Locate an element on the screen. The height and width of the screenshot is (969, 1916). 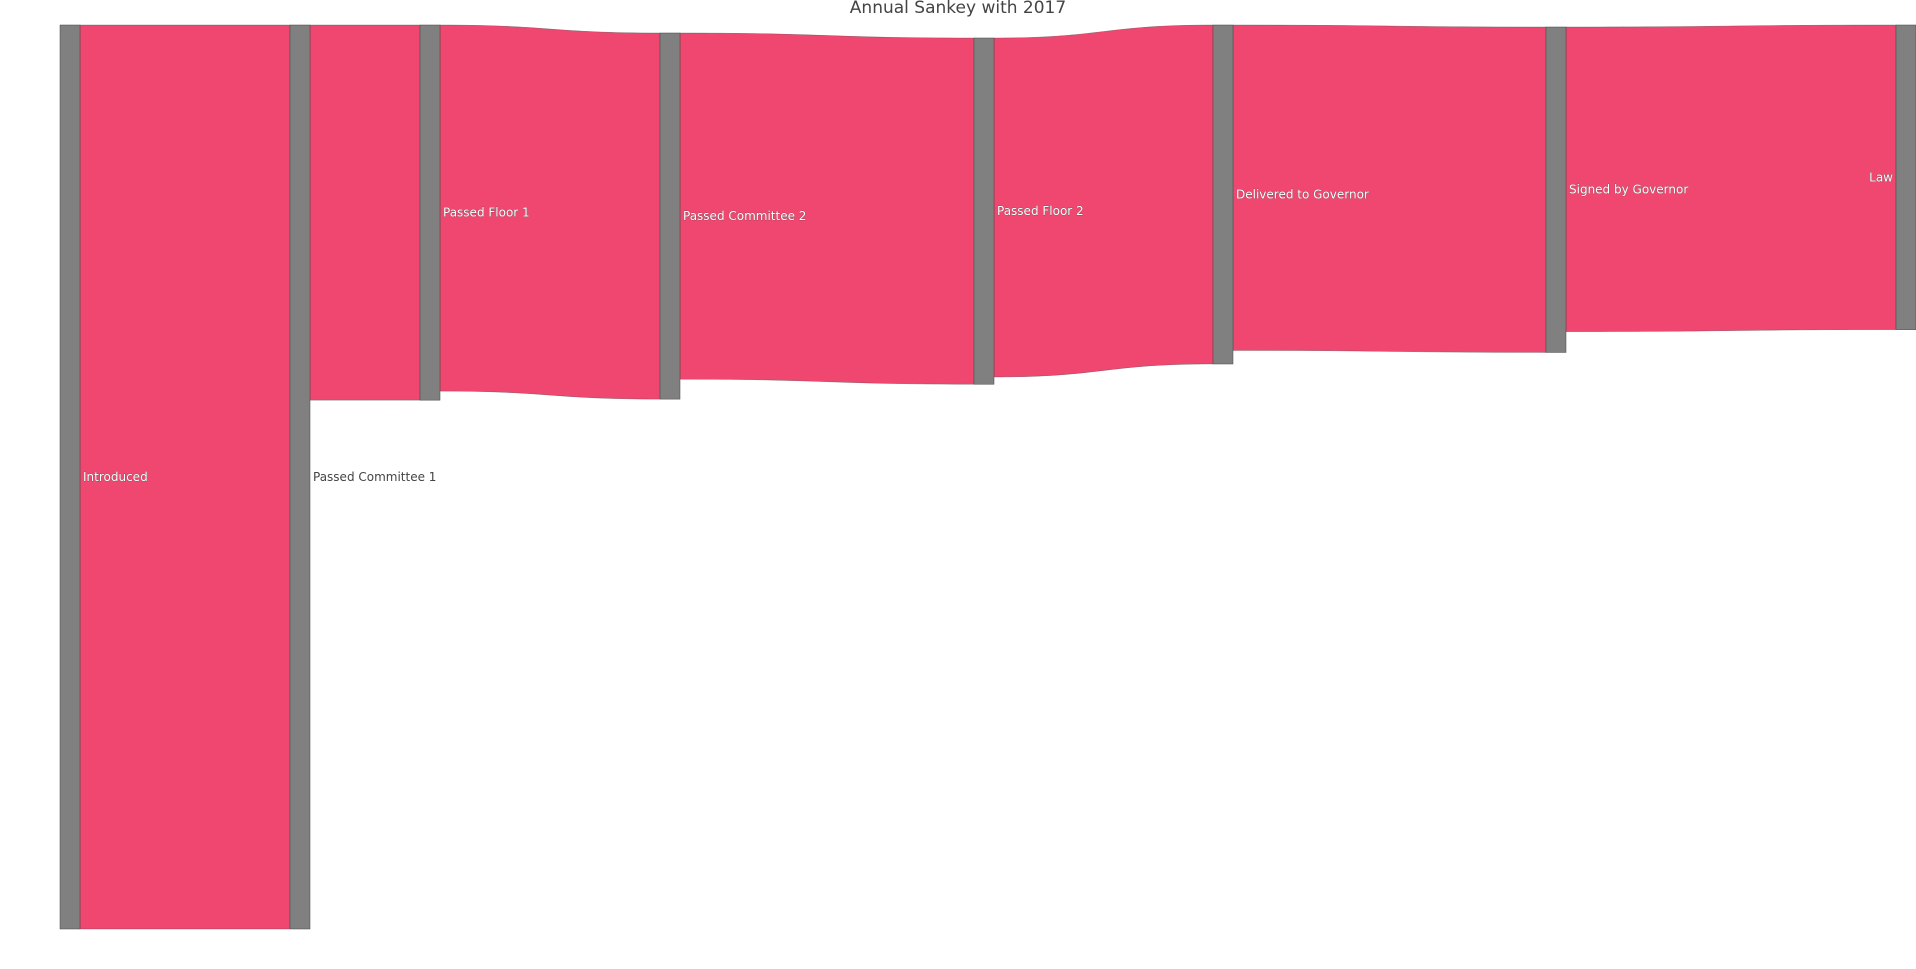
sankey-node-signed-by-governor is located at coordinates (1556, 189).